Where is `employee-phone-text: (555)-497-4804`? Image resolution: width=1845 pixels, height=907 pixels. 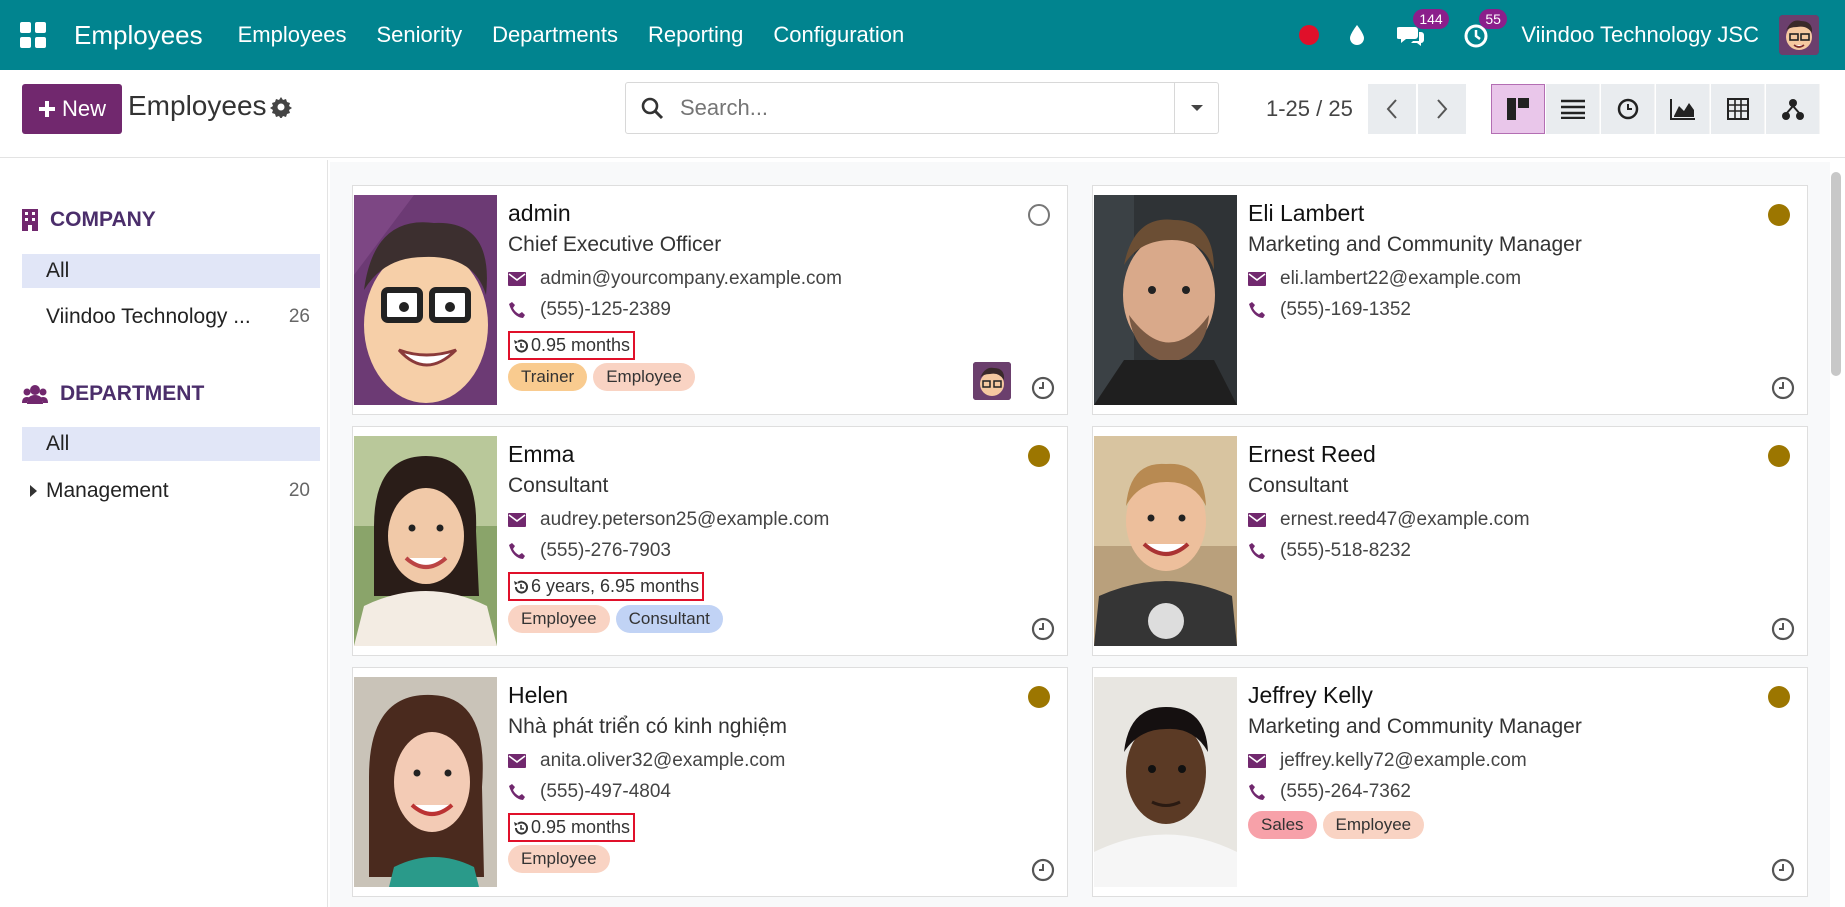
employee-phone-text: (555)-497-4804 is located at coordinates (605, 791).